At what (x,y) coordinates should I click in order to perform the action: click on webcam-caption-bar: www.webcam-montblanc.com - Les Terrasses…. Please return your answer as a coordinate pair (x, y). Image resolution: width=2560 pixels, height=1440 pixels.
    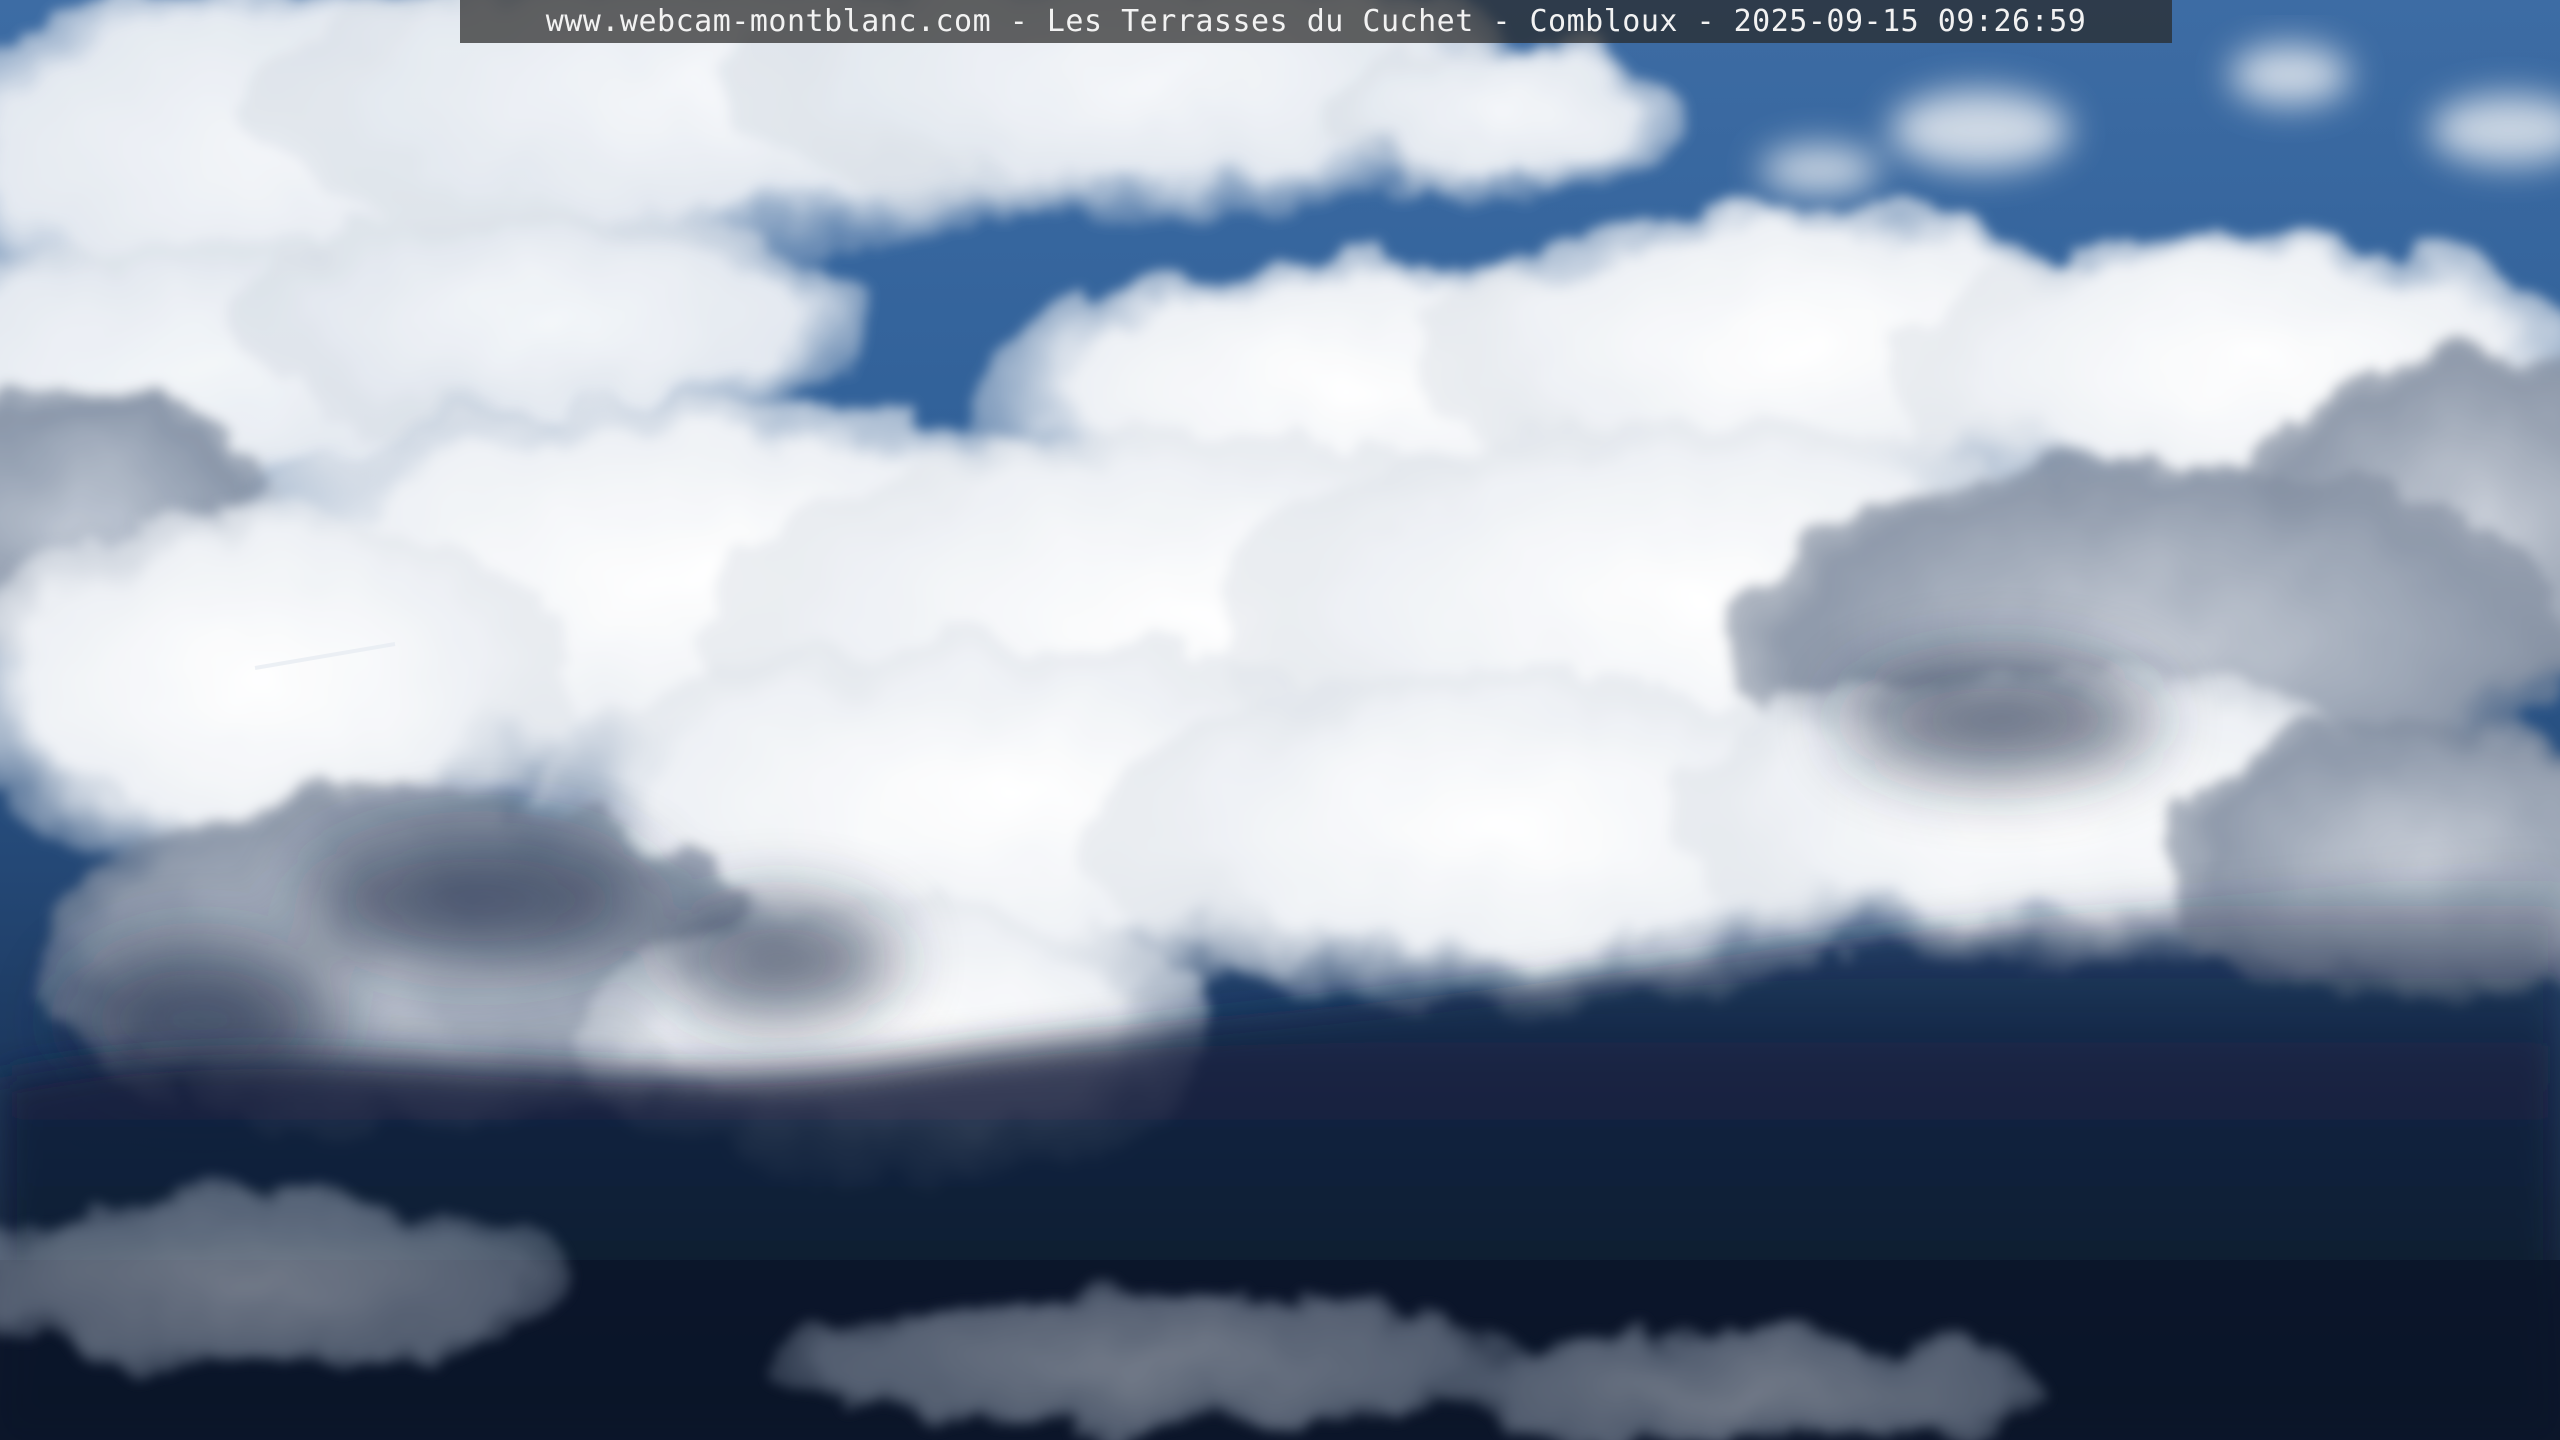
    Looking at the image, I should click on (1316, 21).